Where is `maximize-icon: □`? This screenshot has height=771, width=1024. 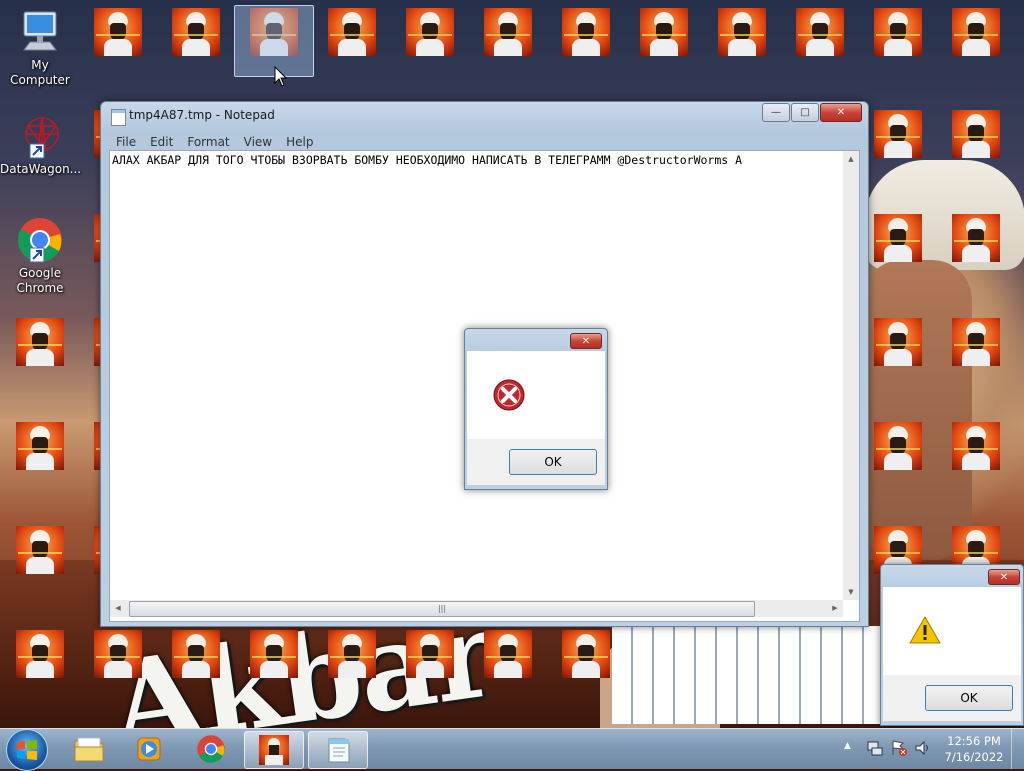
maximize-icon: □ is located at coordinates (805, 112).